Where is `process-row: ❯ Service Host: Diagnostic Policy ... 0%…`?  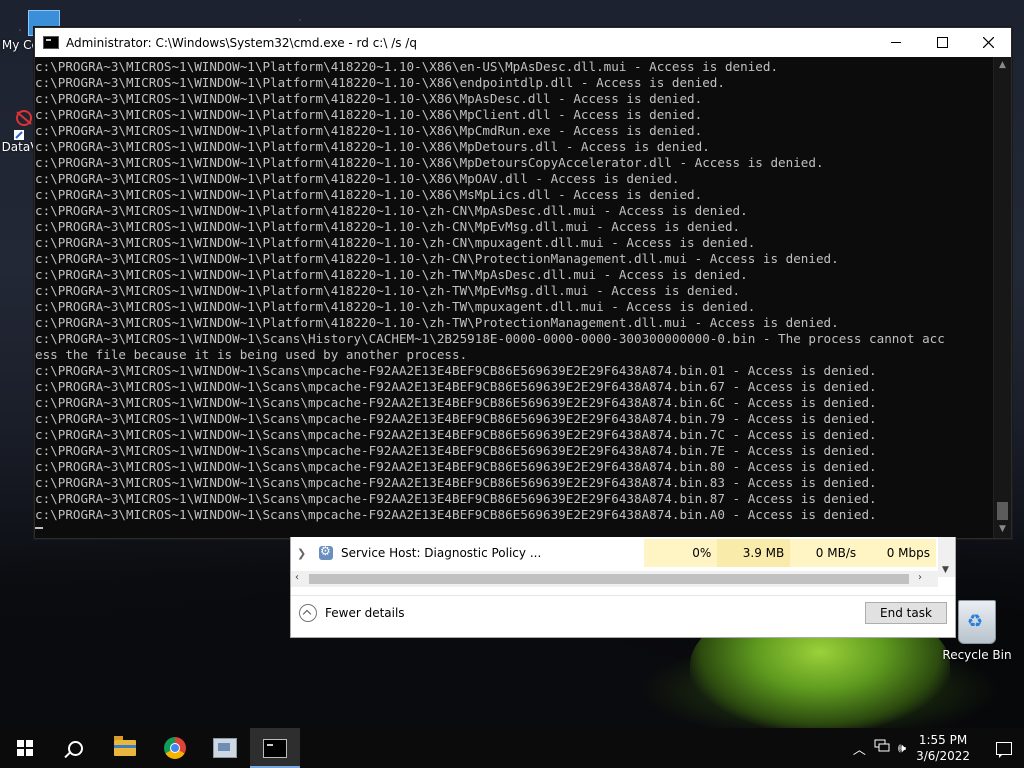
process-row: ❯ Service Host: Diagnostic Policy ... 0%… is located at coordinates (614, 553).